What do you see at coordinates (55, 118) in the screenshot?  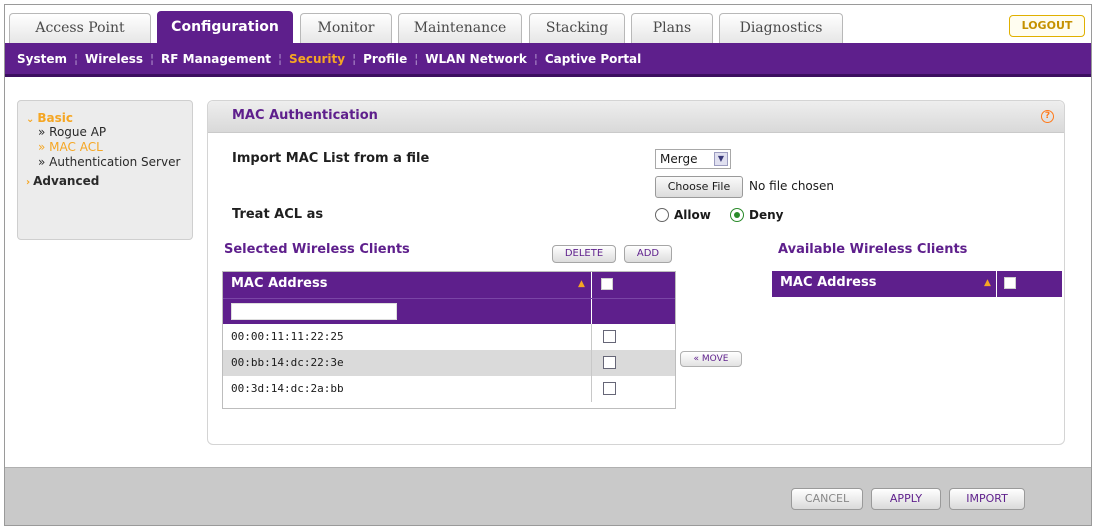 I see `leftnav-basic-label: Basic` at bounding box center [55, 118].